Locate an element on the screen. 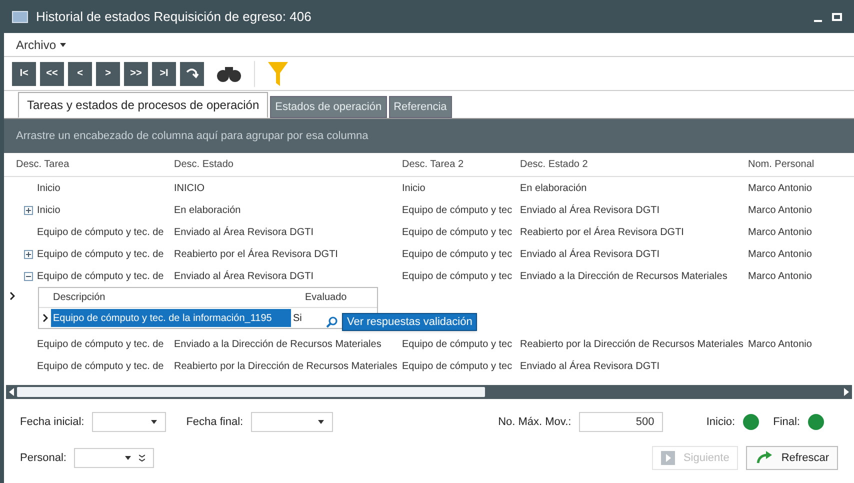 The image size is (854, 483). column-header: Desc. Estado is located at coordinates (288, 164).